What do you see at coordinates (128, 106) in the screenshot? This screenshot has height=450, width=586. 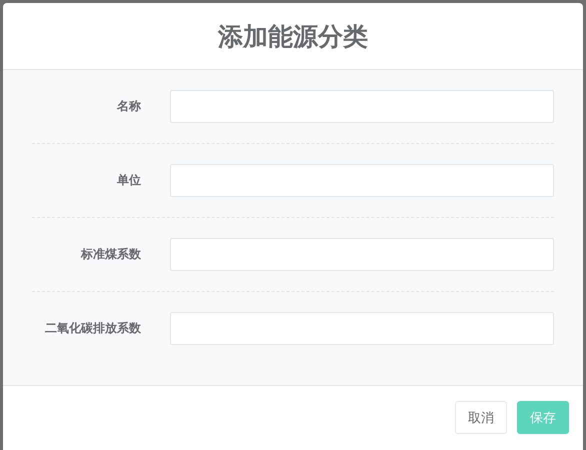 I see `field-label: 名称` at bounding box center [128, 106].